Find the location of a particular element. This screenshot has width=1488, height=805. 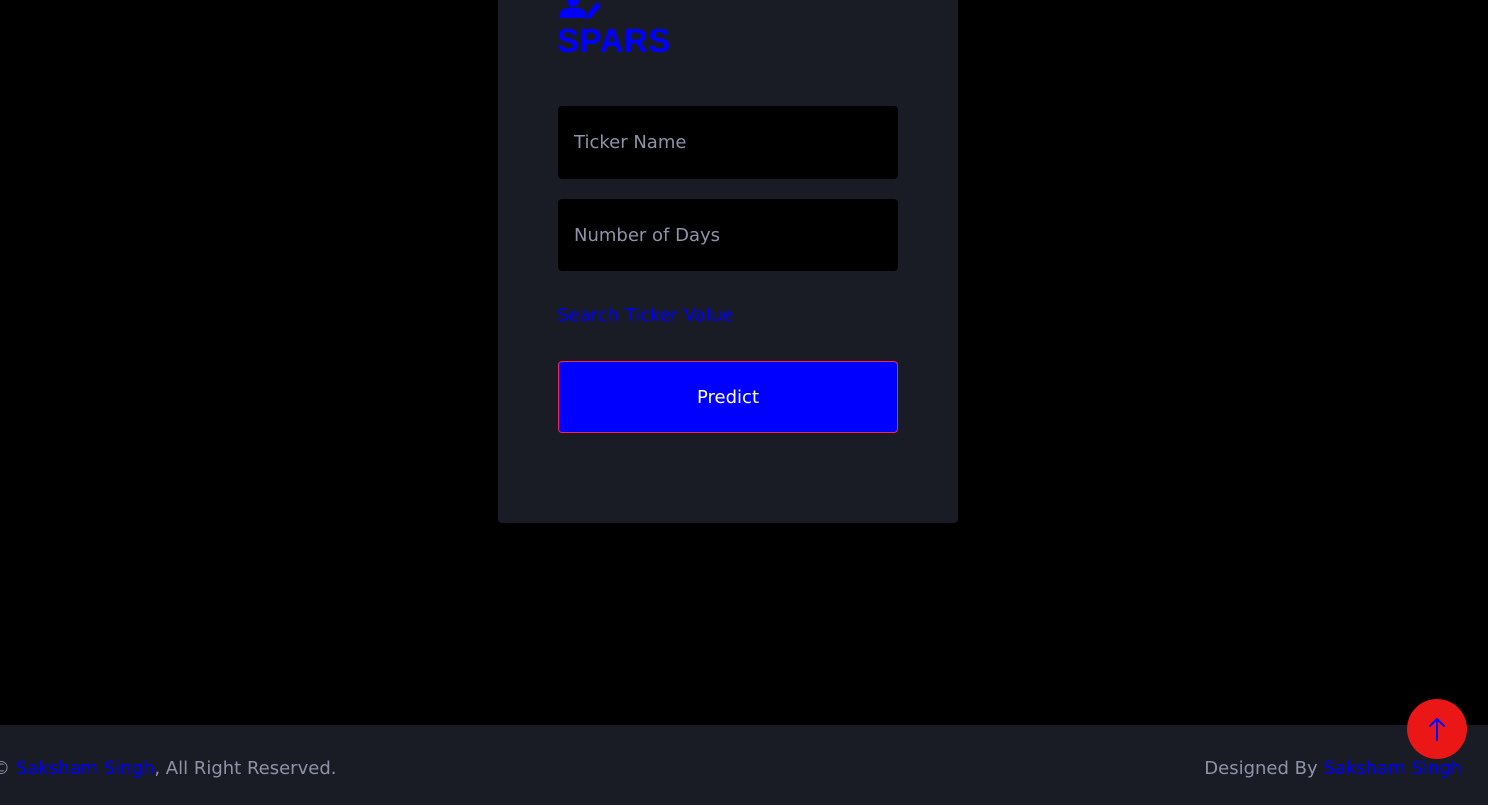

back-to-top-button is located at coordinates (1437, 729).